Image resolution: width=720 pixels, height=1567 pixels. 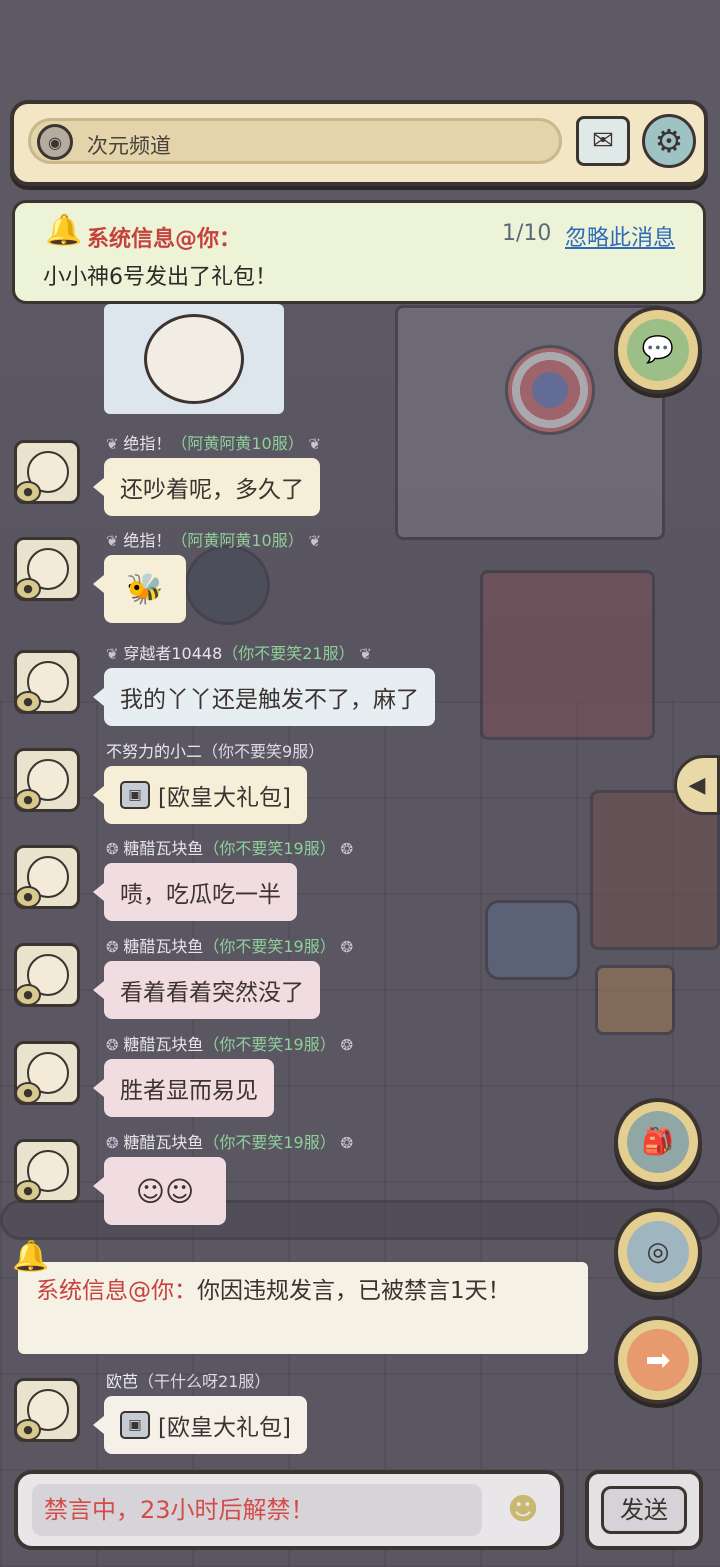 I want to click on shield-prop, so click(x=550, y=390).